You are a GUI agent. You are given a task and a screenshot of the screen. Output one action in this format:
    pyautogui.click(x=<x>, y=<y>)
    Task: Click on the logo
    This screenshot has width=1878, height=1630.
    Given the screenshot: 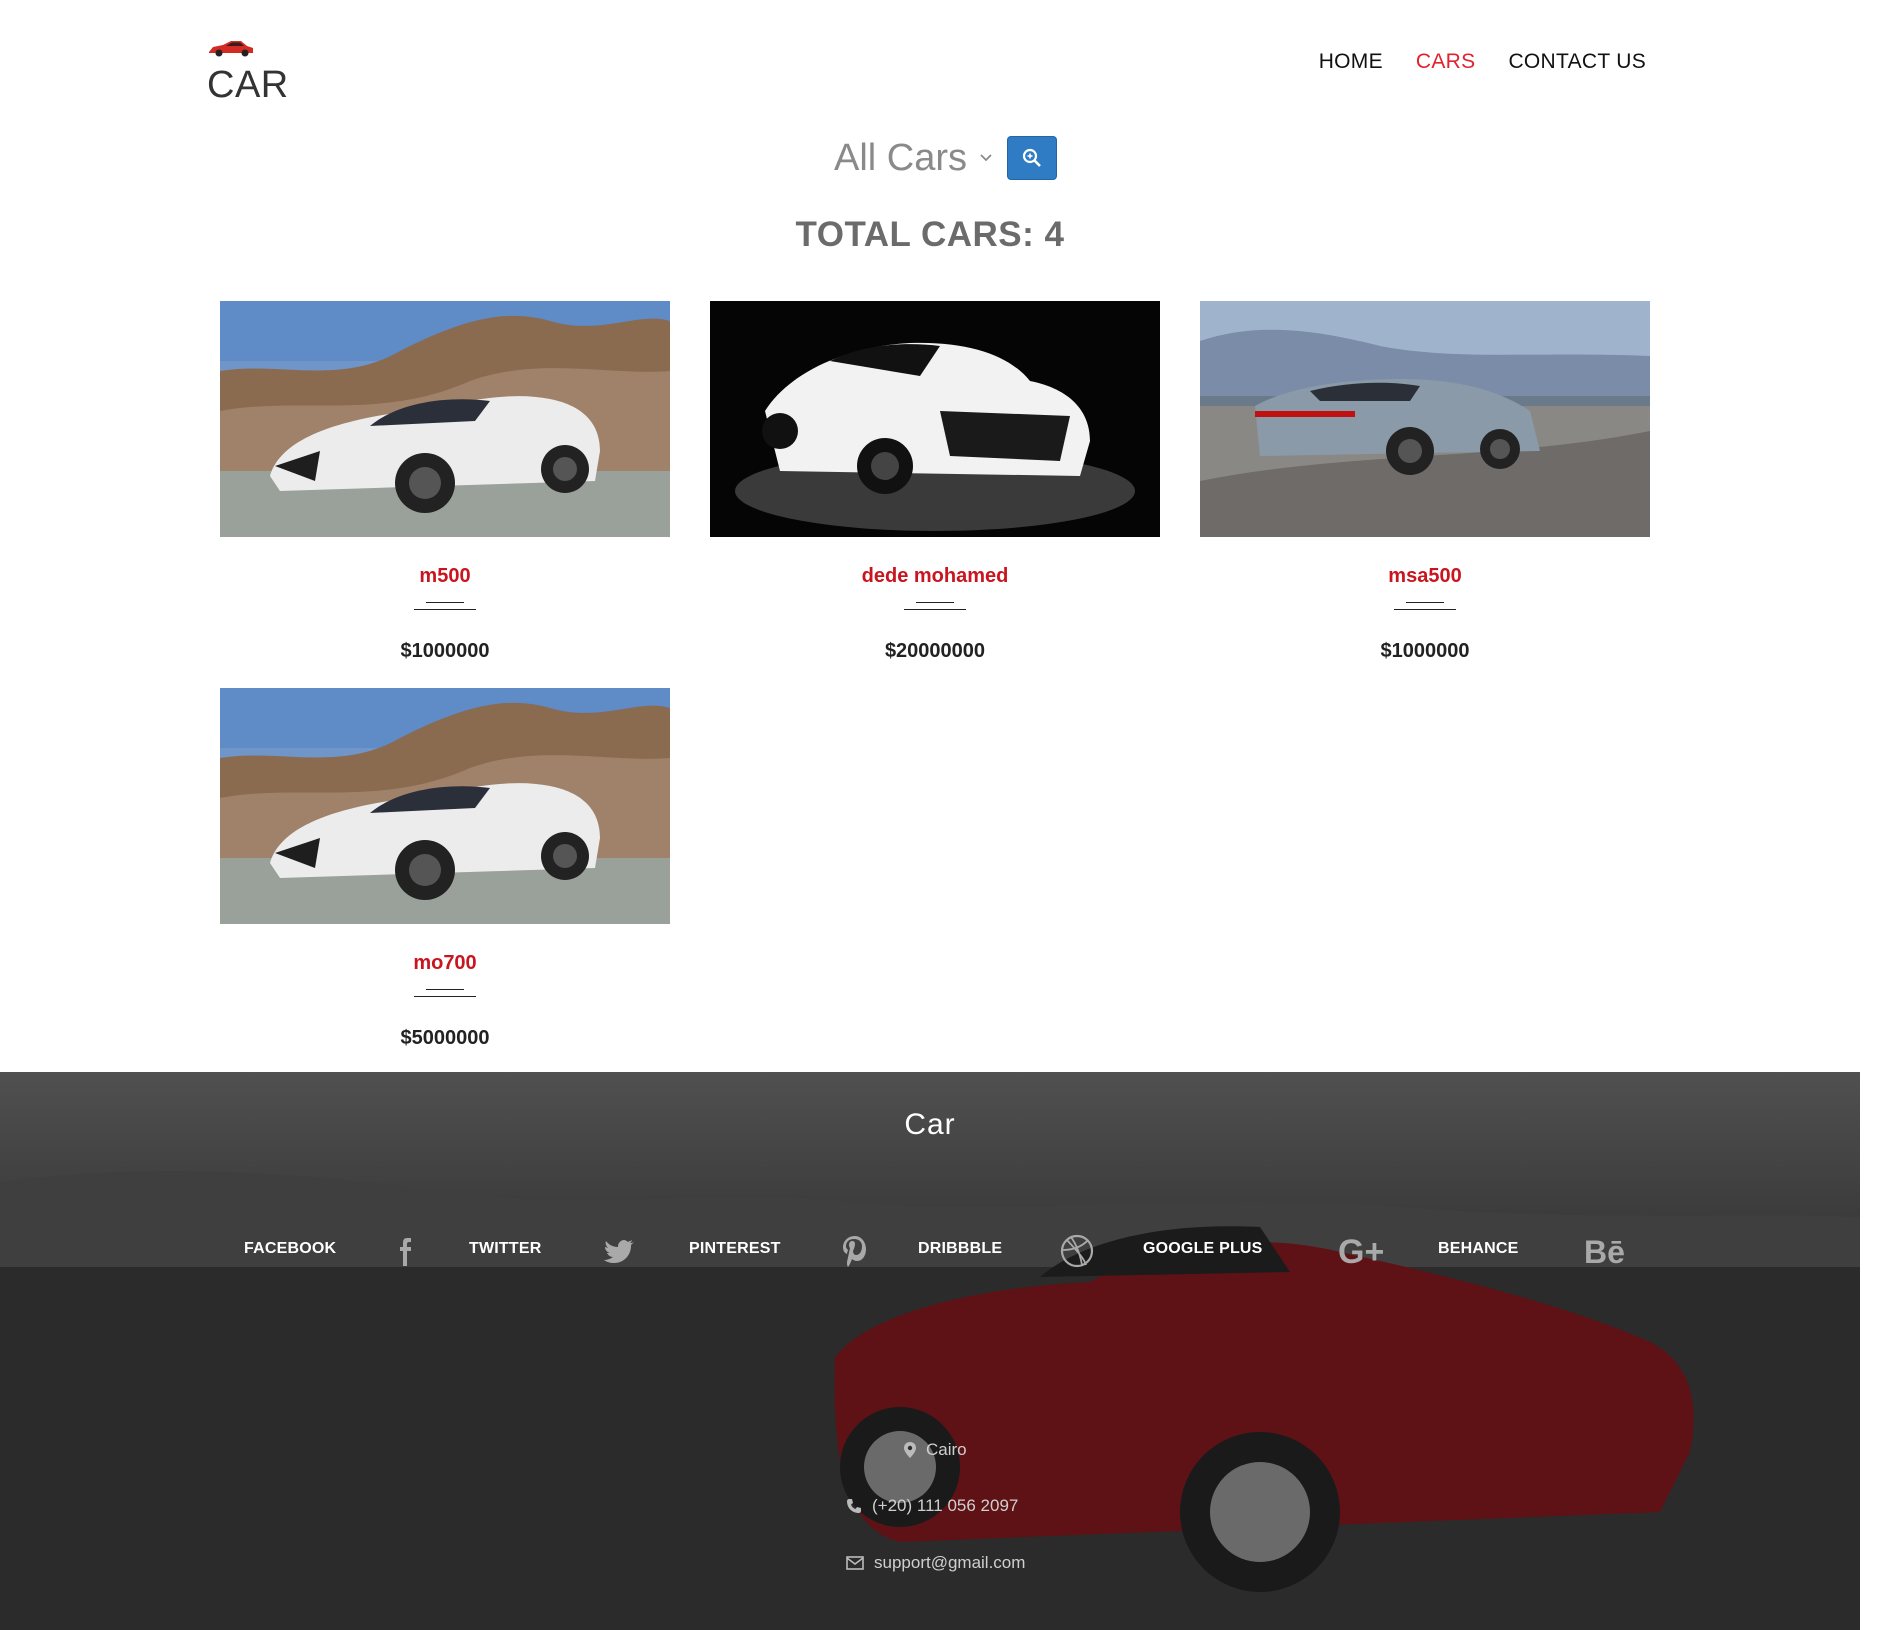 What is the action you would take?
    pyautogui.click(x=231, y=48)
    